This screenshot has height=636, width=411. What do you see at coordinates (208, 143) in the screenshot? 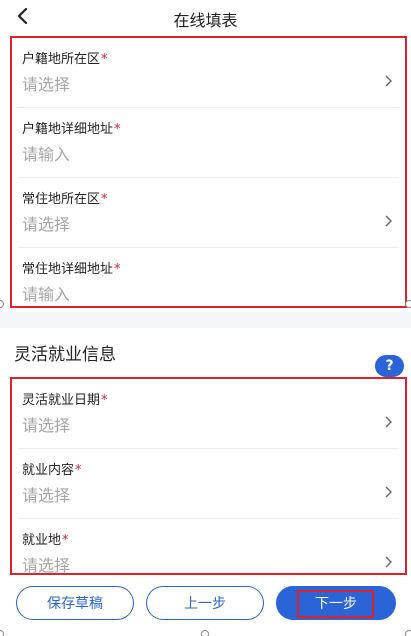
I see `field-huji-address: 户籍地详细地址* 请输入` at bounding box center [208, 143].